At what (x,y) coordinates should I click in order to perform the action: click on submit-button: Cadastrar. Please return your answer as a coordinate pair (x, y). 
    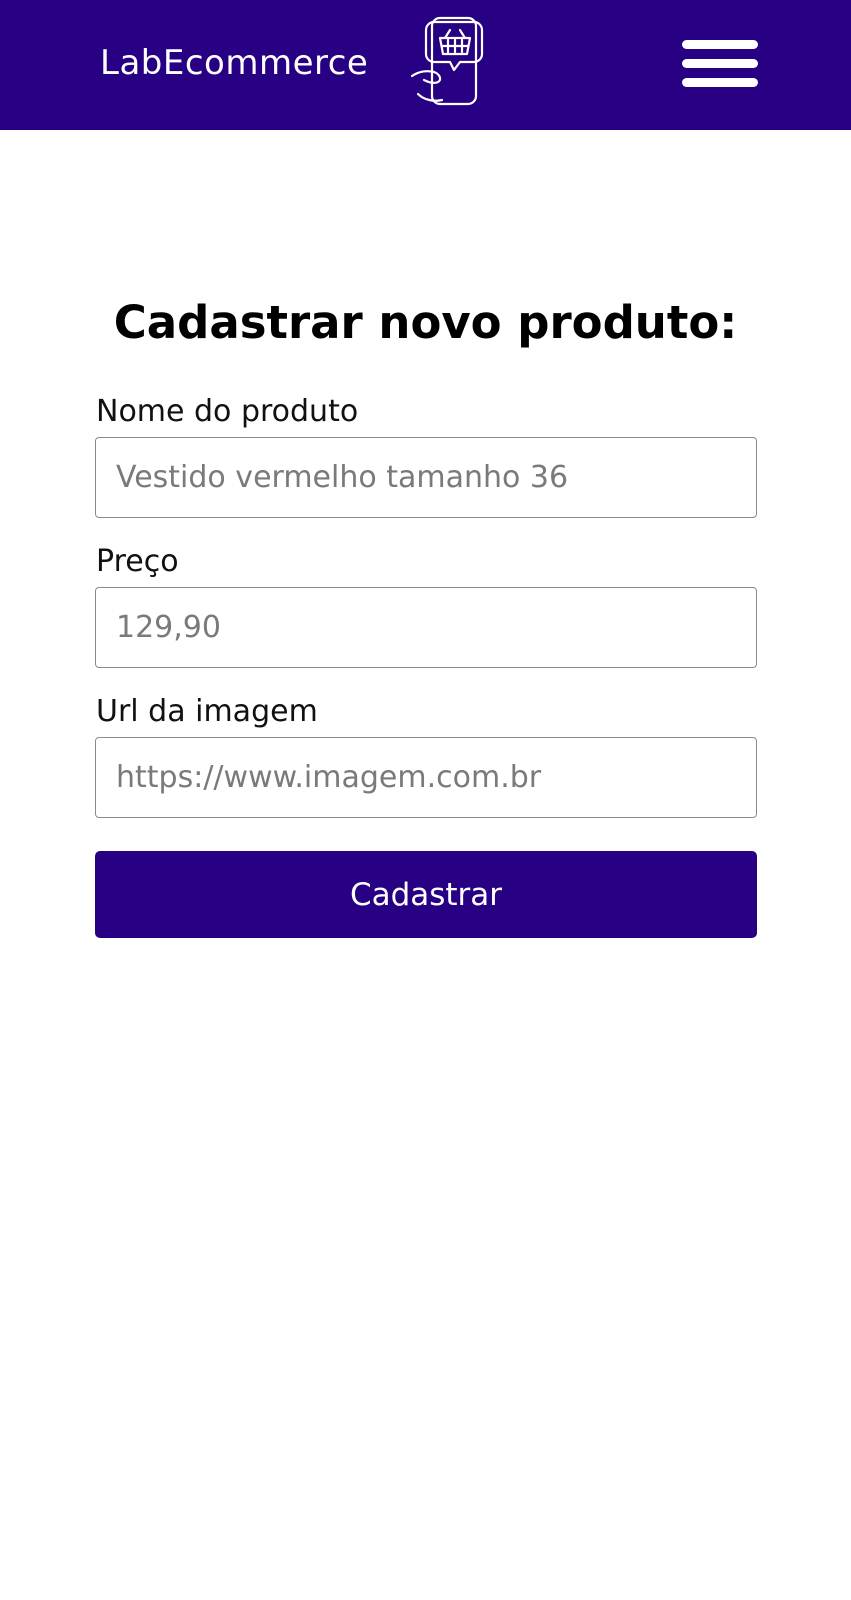
    Looking at the image, I should click on (426, 894).